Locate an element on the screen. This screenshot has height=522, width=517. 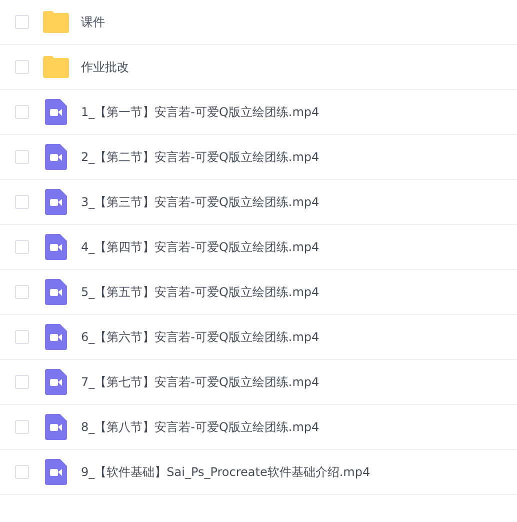
file-name: 1_【第一节】安言若-可爱Q版立绘团练.mp4 is located at coordinates (200, 112).